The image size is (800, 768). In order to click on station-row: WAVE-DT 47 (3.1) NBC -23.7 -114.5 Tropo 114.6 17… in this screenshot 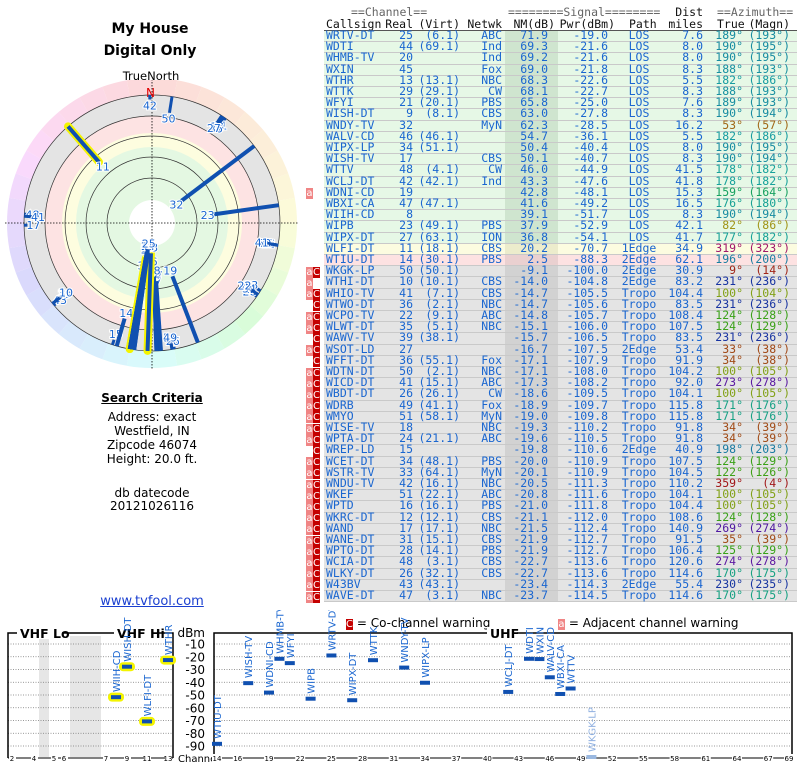, I will do `click(560, 595)`.